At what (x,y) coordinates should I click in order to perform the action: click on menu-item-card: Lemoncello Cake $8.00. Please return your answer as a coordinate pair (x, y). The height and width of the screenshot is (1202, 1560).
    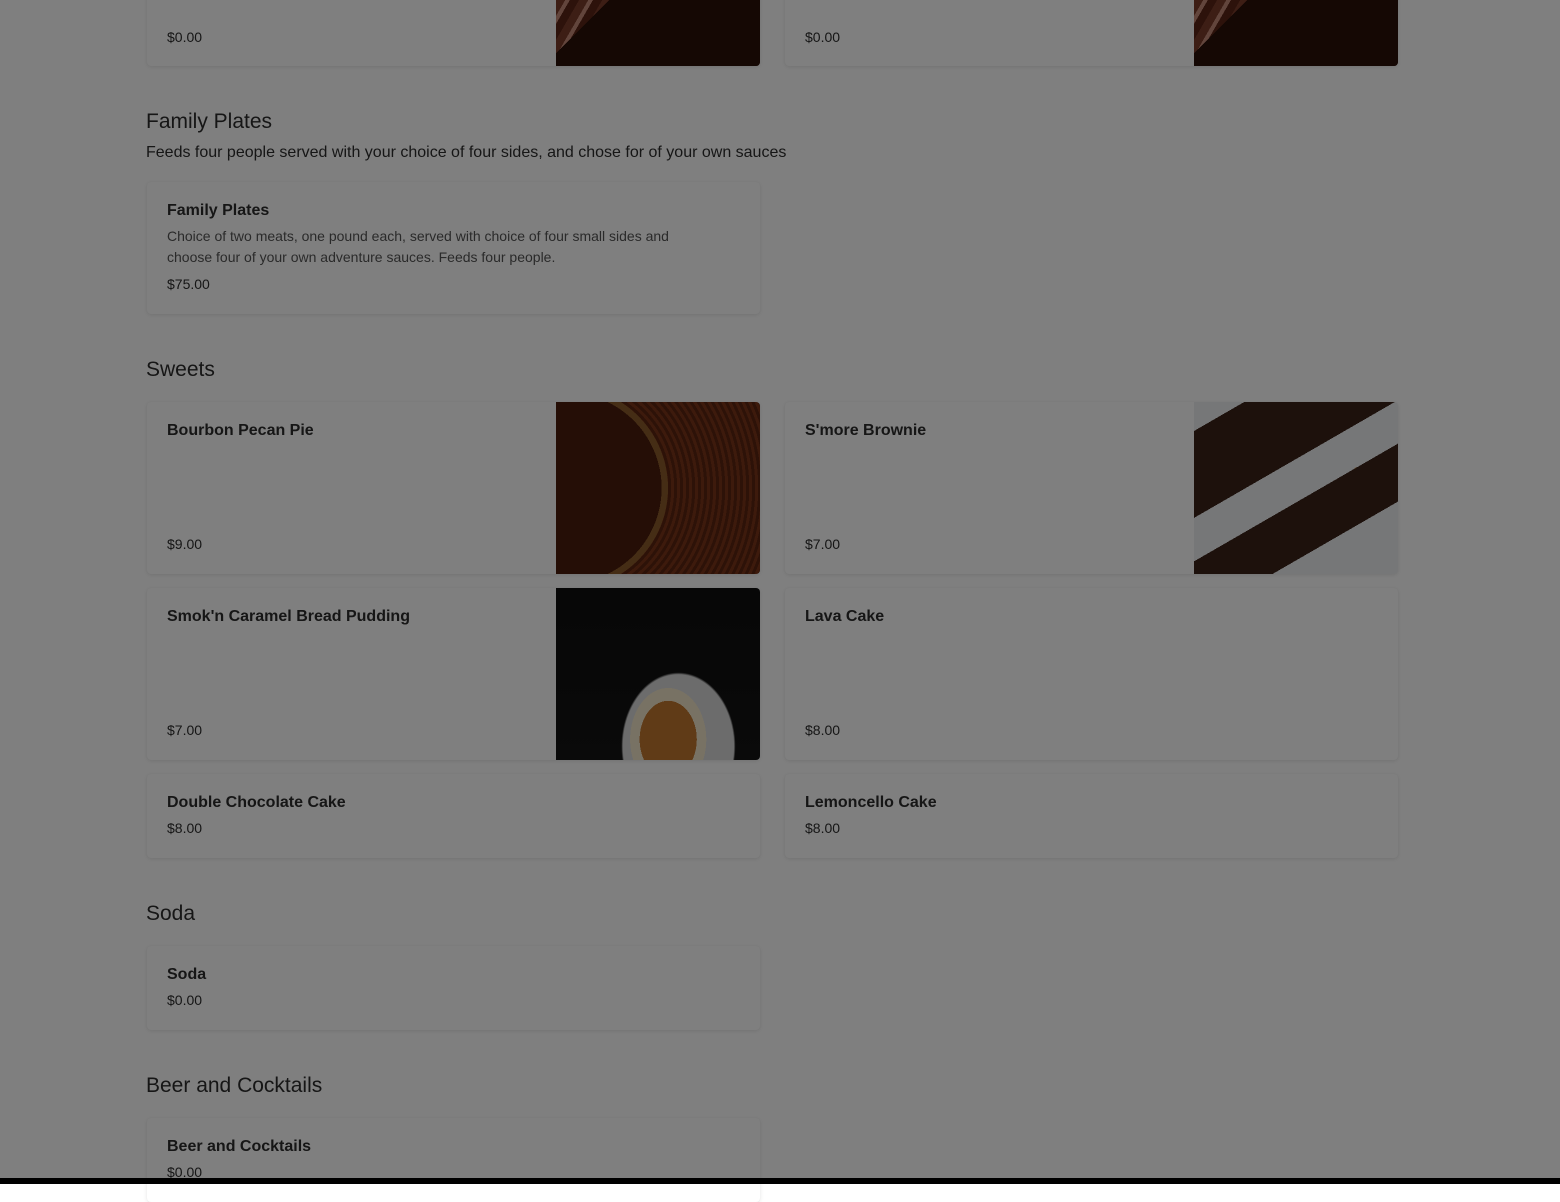
    Looking at the image, I should click on (1091, 816).